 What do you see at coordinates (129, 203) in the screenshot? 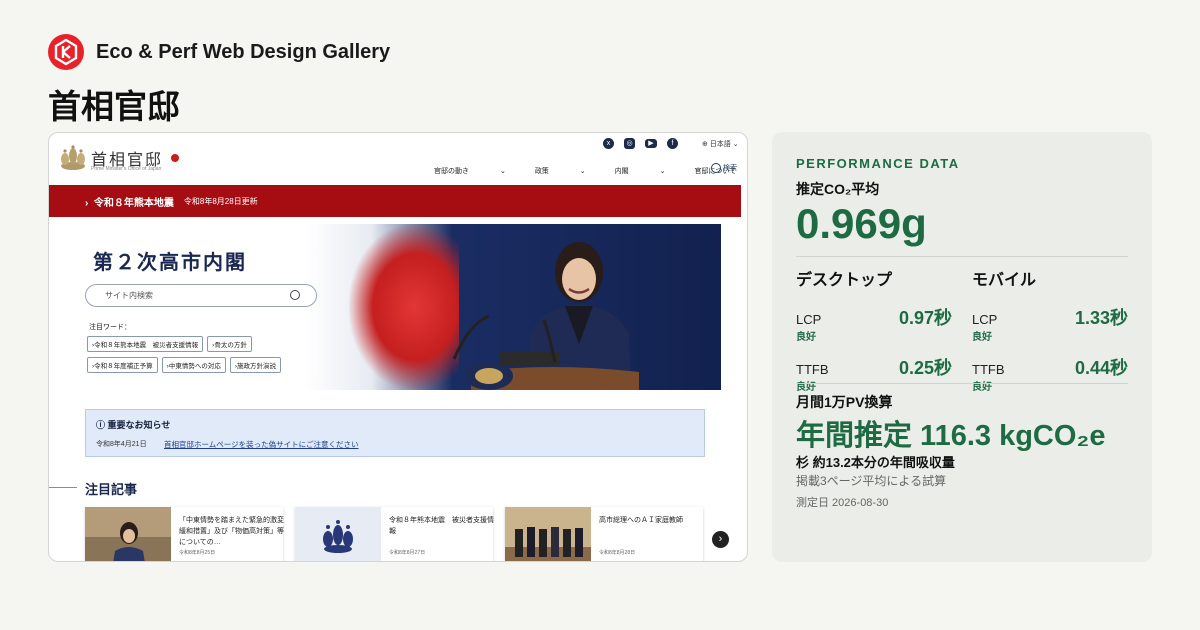
I see `alert-title: › 令和８年熊本地震` at bounding box center [129, 203].